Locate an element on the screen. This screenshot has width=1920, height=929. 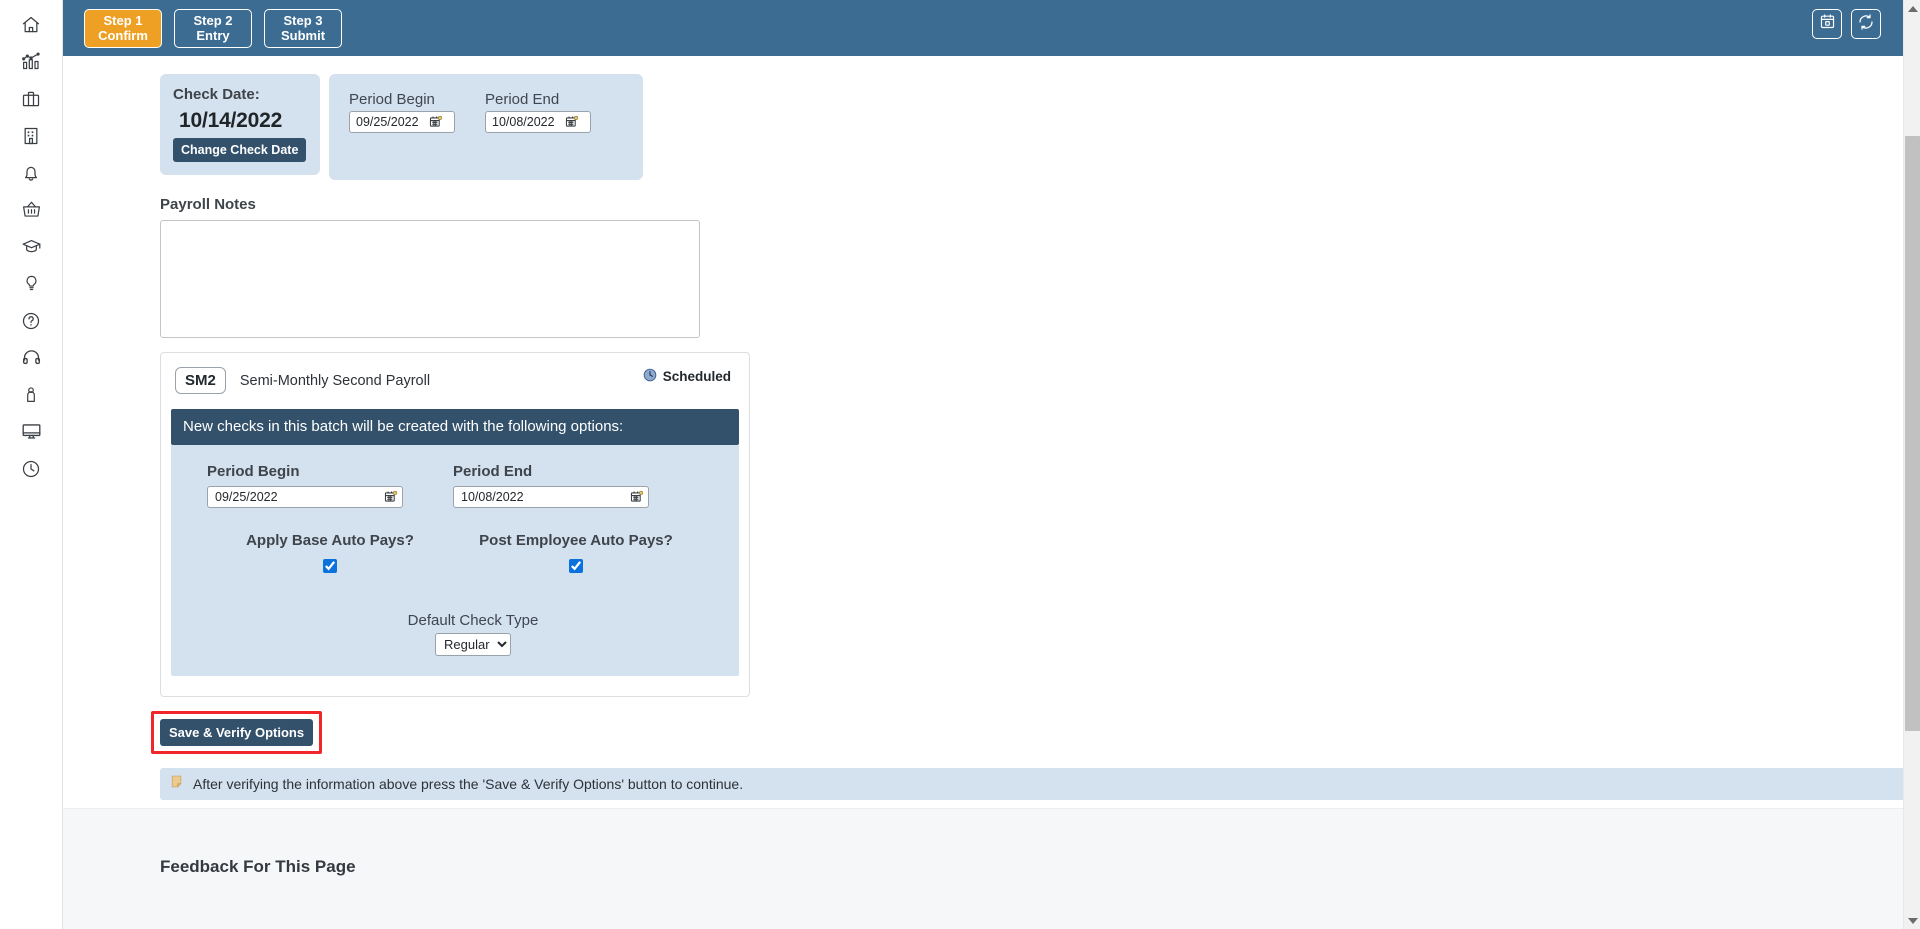
sidebar-item-help is located at coordinates (31, 320).